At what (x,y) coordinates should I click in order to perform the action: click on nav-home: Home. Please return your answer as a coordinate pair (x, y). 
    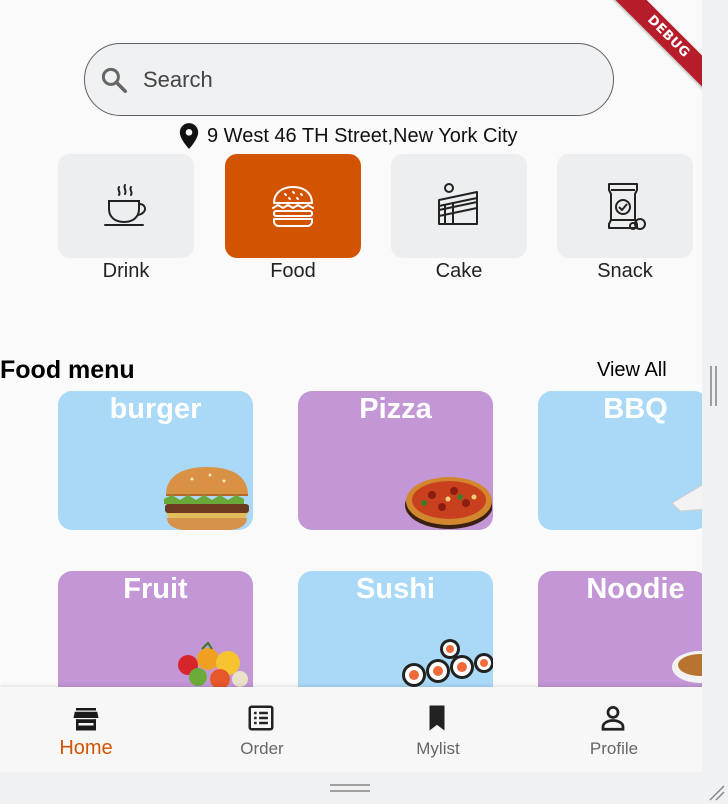
    Looking at the image, I should click on (87, 729).